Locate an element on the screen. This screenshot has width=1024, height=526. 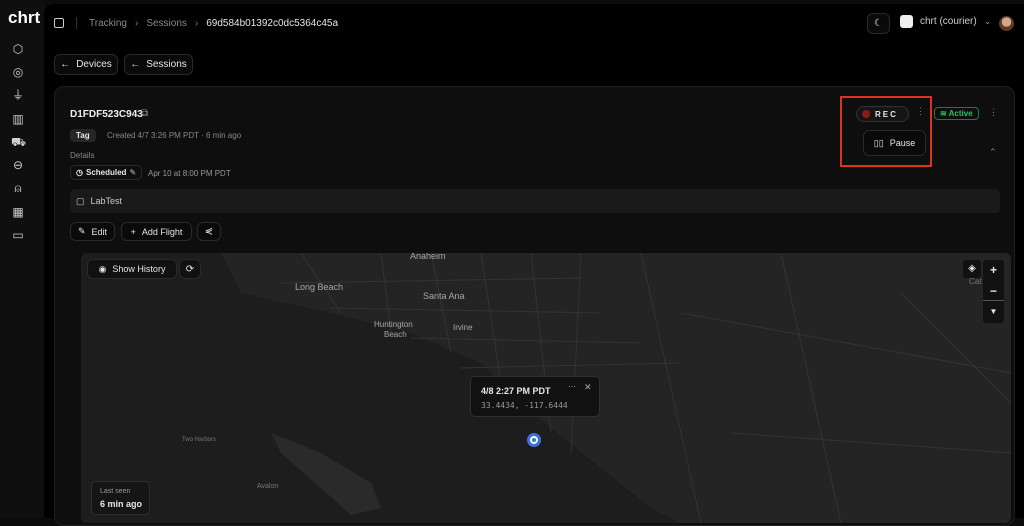
collapse-chevron-icon: ⌃ is located at coordinates (993, 152).